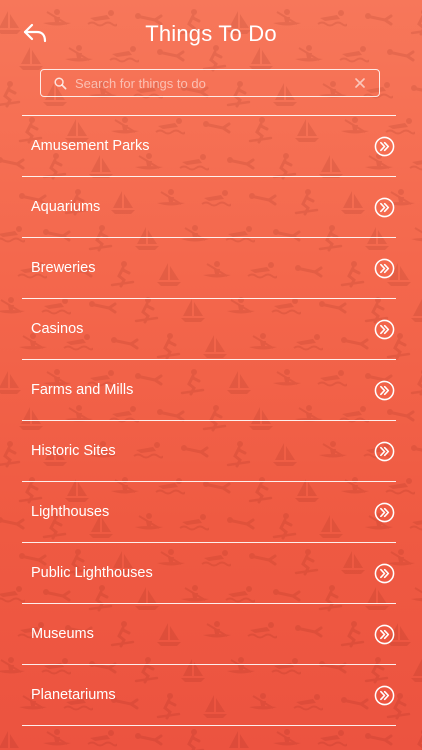 This screenshot has height=750, width=422. What do you see at coordinates (209, 634) in the screenshot?
I see `list-item-museums: Museums` at bounding box center [209, 634].